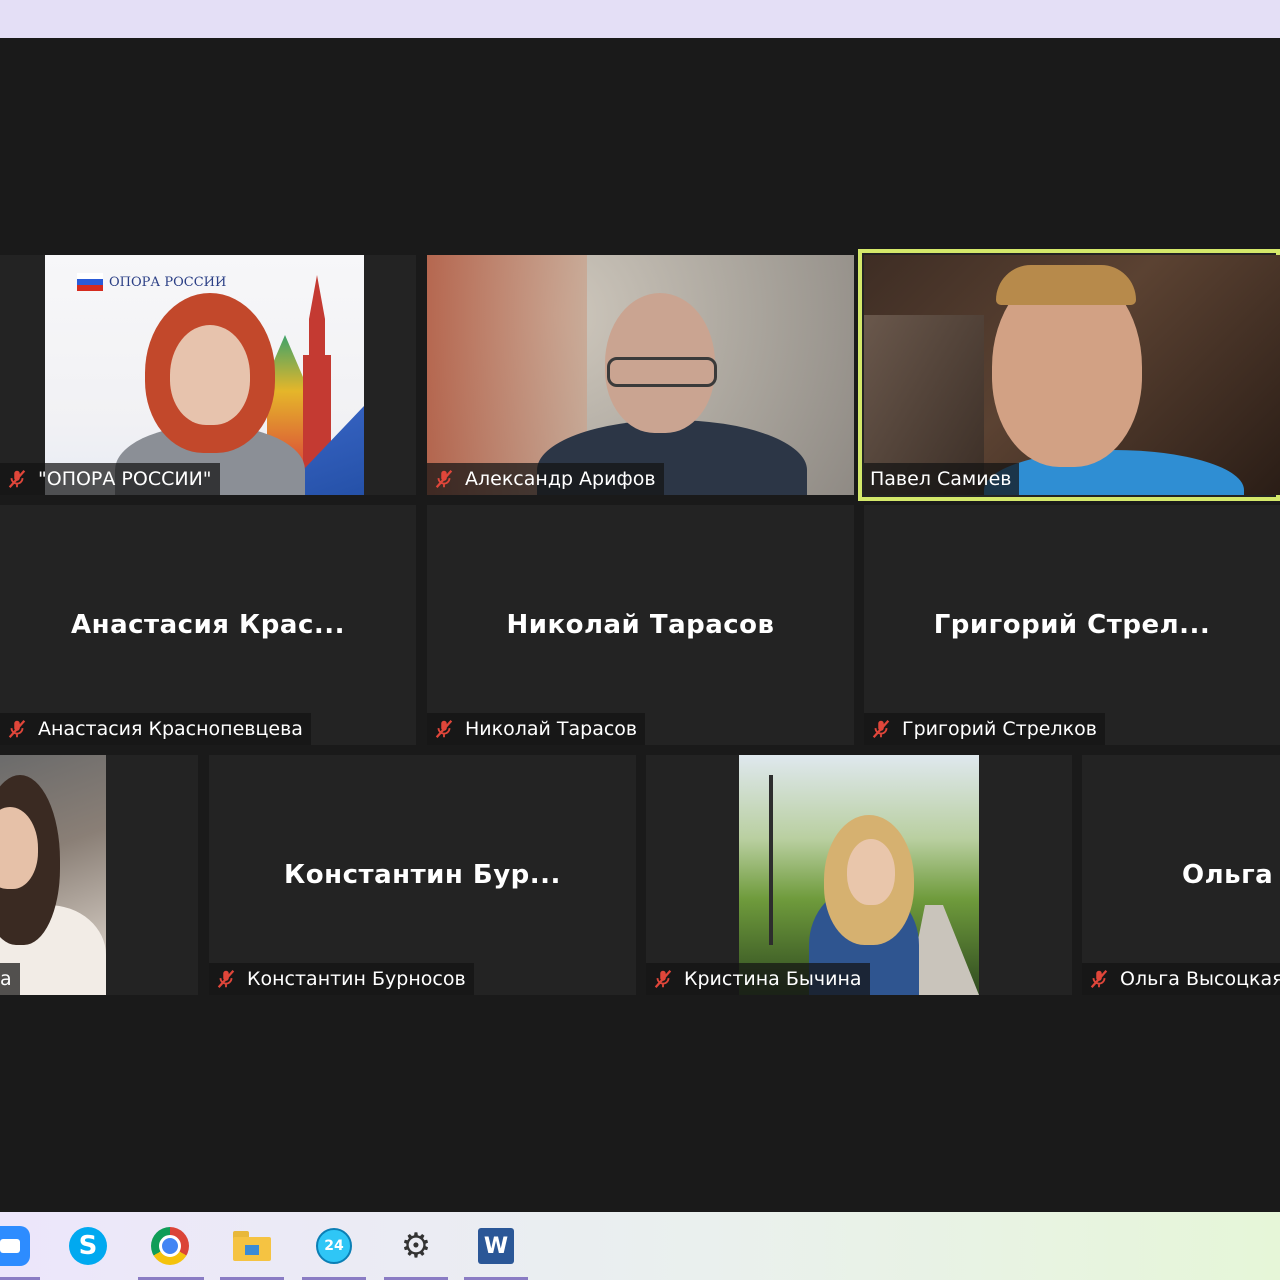  Describe the element at coordinates (773, 979) in the screenshot. I see `participant-name: Кристина Бычина` at that location.